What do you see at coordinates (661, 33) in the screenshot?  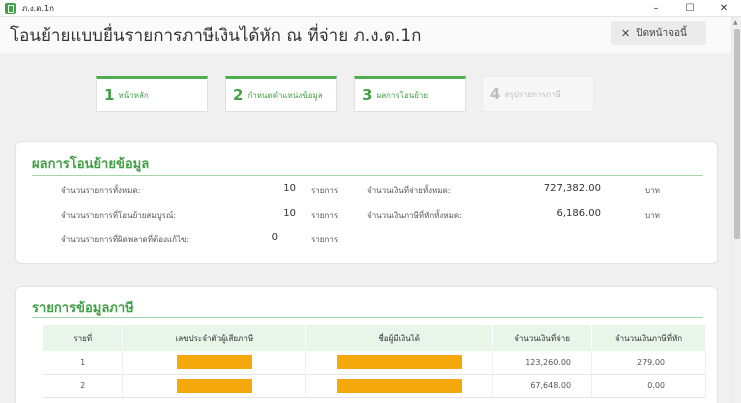 I see `close-page-label: ปิดหน้าจอนี้` at bounding box center [661, 33].